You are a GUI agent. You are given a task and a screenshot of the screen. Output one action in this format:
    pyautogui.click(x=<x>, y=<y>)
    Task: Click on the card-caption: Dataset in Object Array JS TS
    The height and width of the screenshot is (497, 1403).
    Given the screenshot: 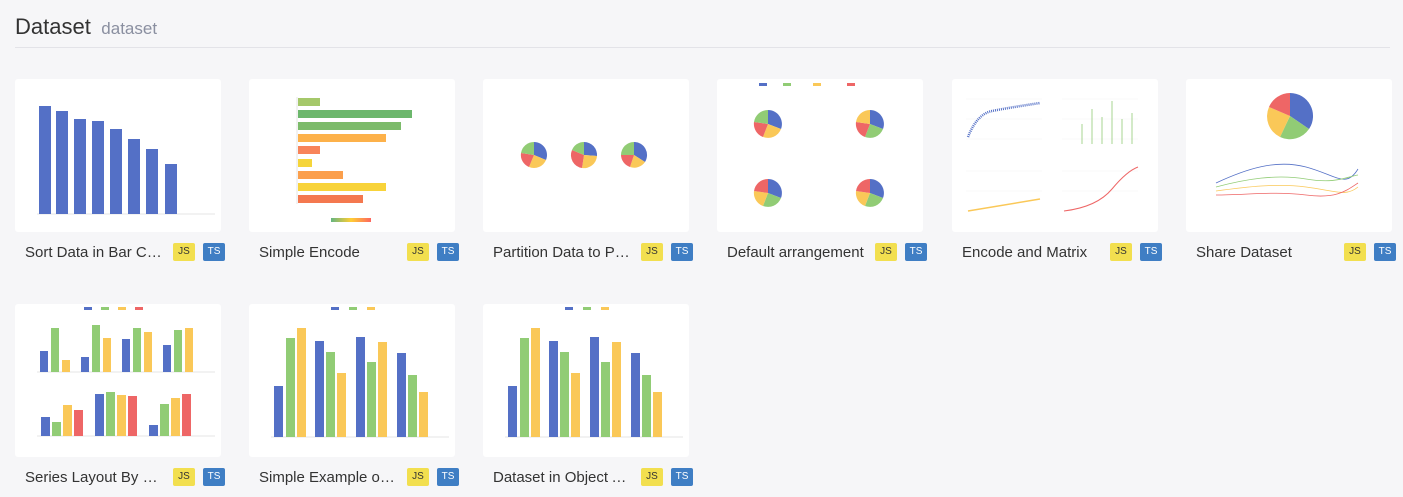 What is the action you would take?
    pyautogui.click(x=588, y=477)
    